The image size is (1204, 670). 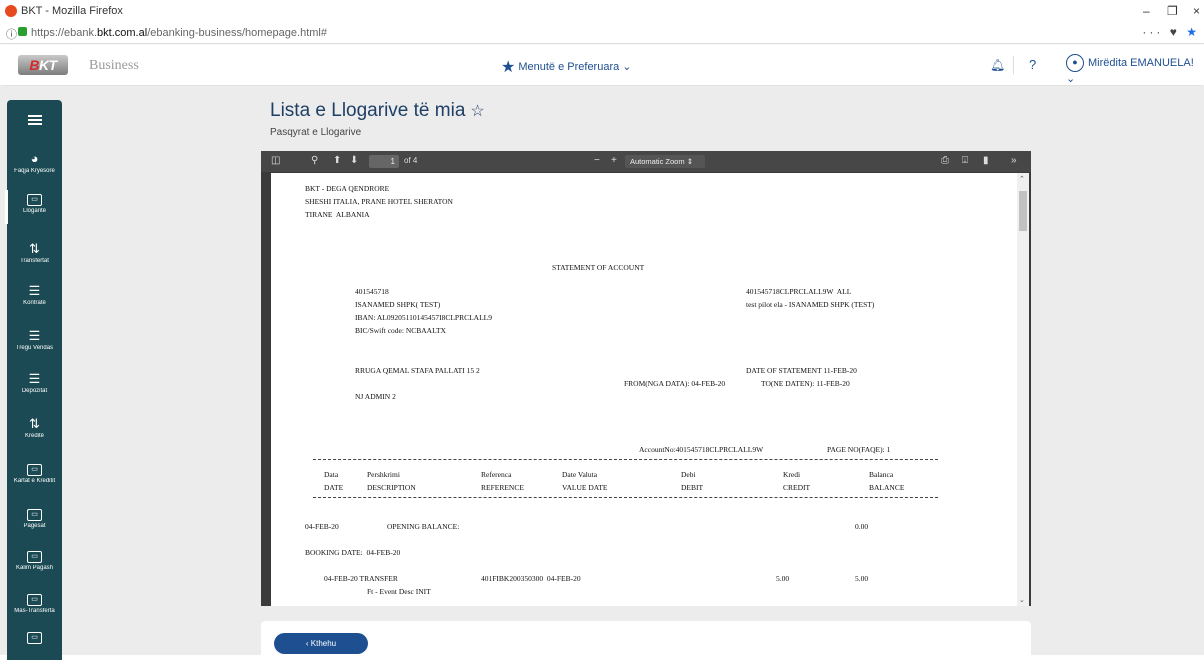 I want to click on col-header: Data, so click(x=331, y=474).